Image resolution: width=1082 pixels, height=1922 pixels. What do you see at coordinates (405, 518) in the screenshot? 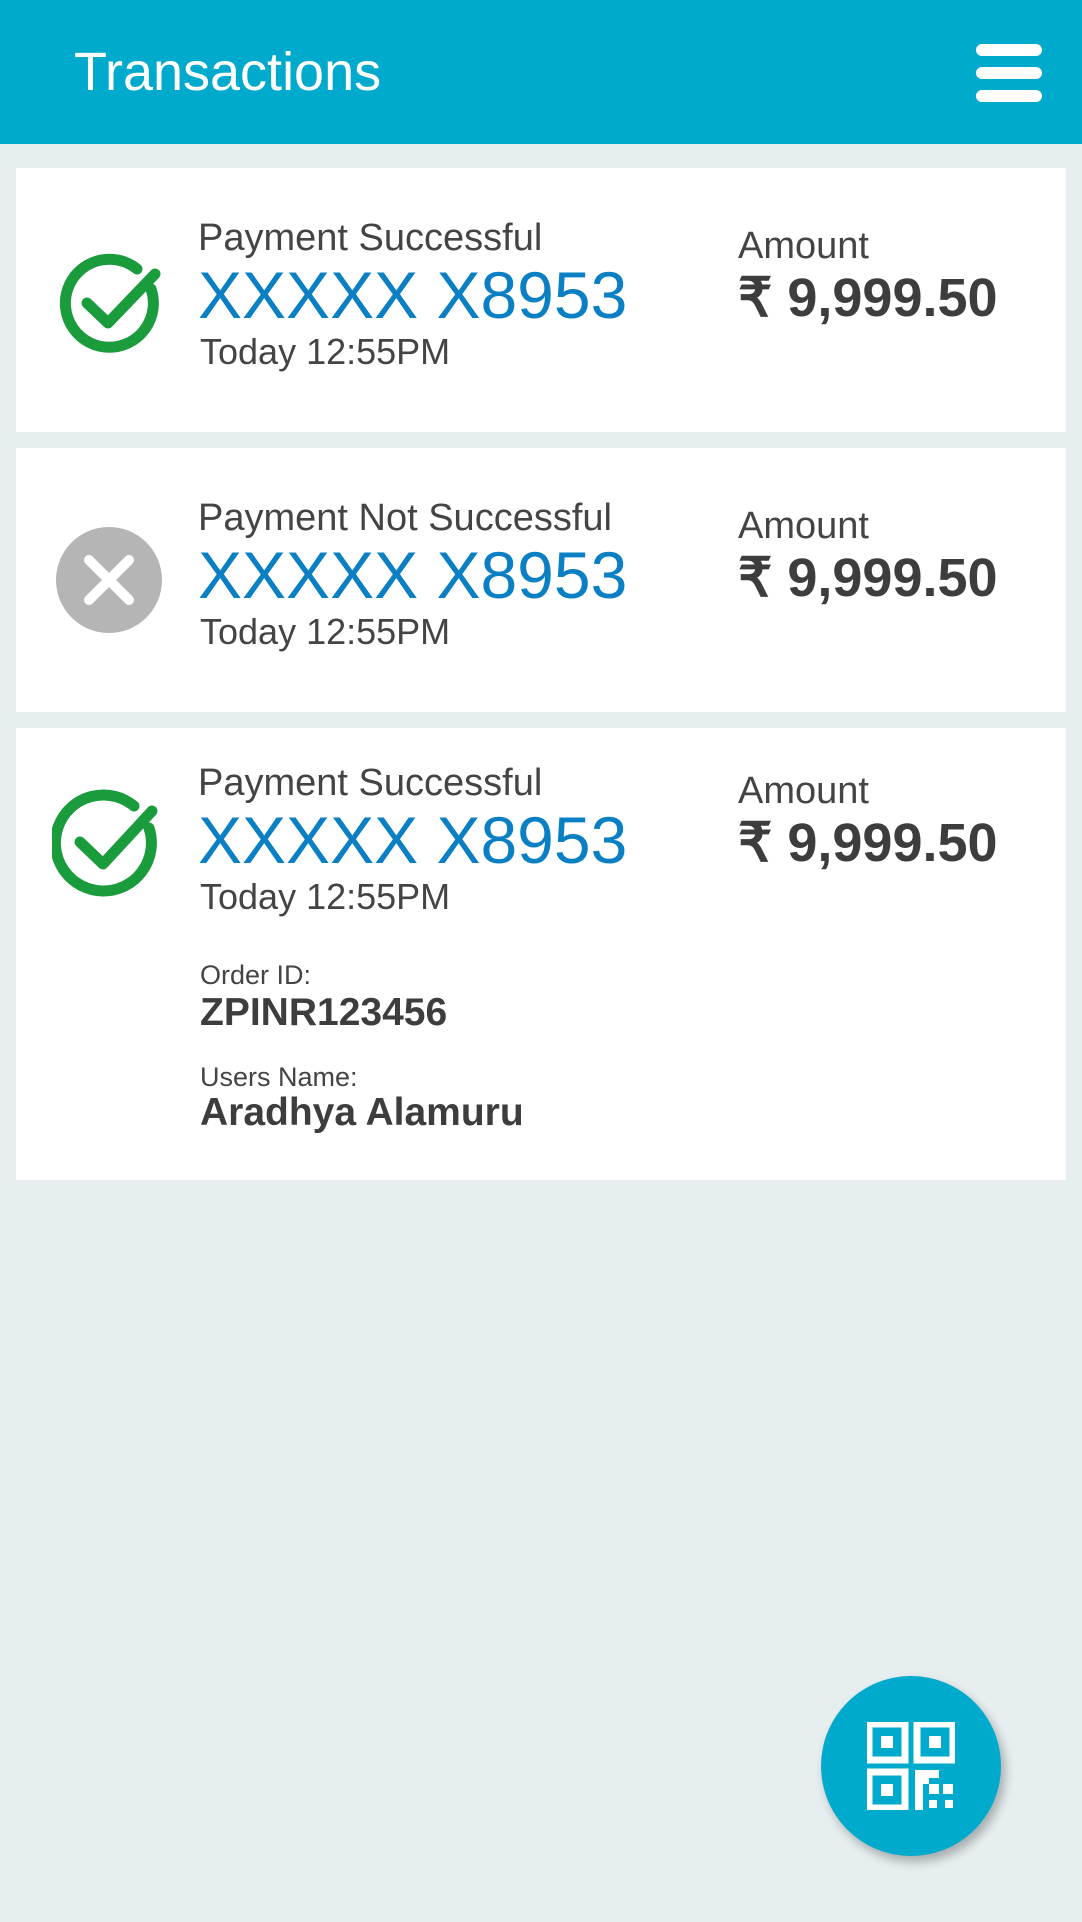
I see `transaction-status: Payment Not Successful` at bounding box center [405, 518].